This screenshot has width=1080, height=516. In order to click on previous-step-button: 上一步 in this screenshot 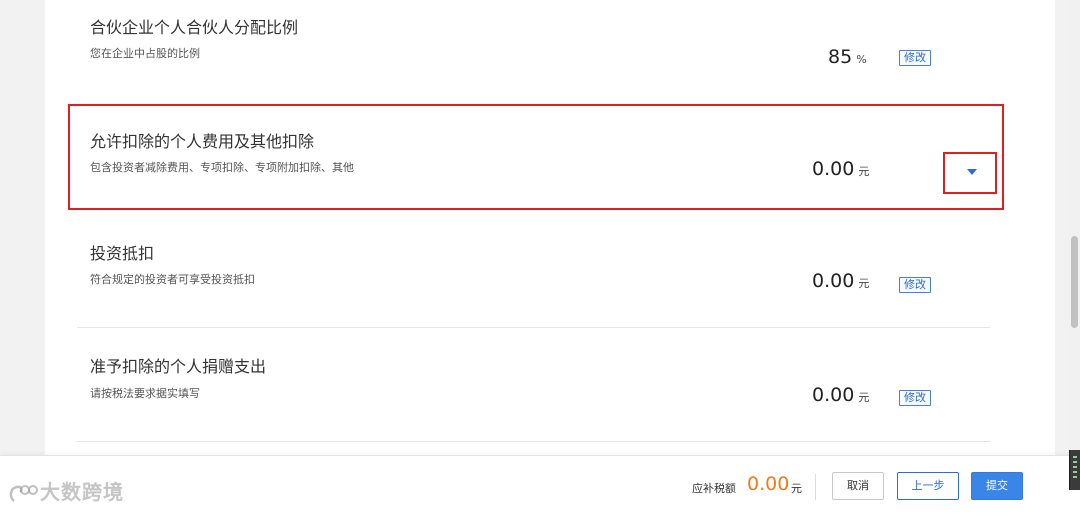, I will do `click(928, 486)`.